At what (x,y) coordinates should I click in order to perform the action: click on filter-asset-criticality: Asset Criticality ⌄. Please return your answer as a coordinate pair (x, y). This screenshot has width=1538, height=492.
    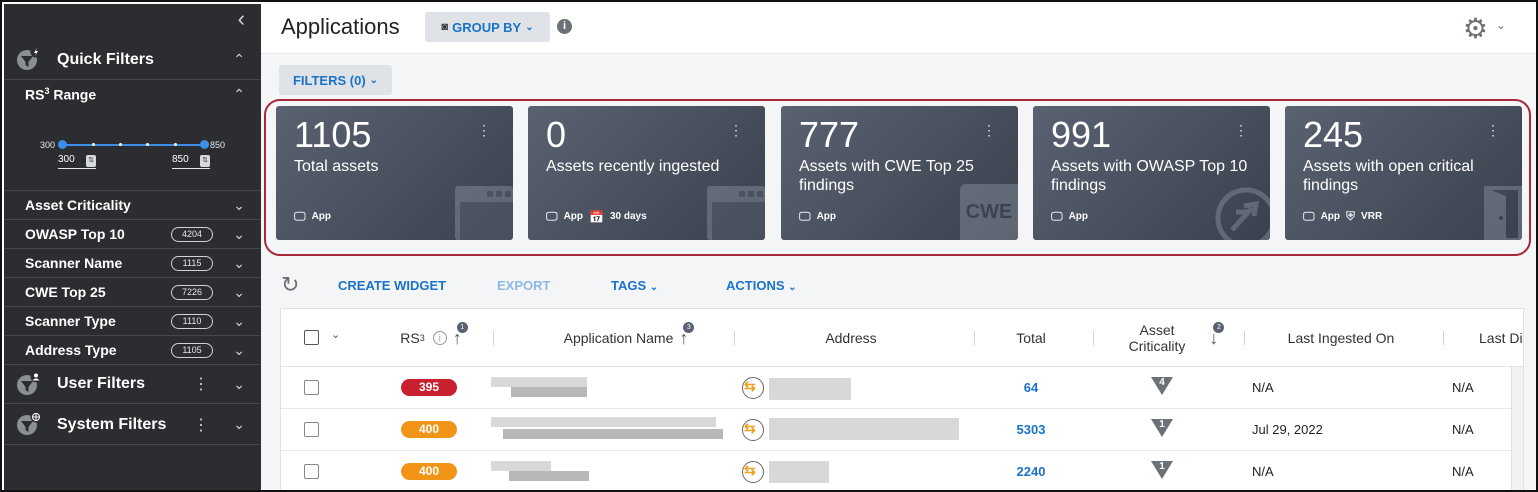
    Looking at the image, I should click on (132, 204).